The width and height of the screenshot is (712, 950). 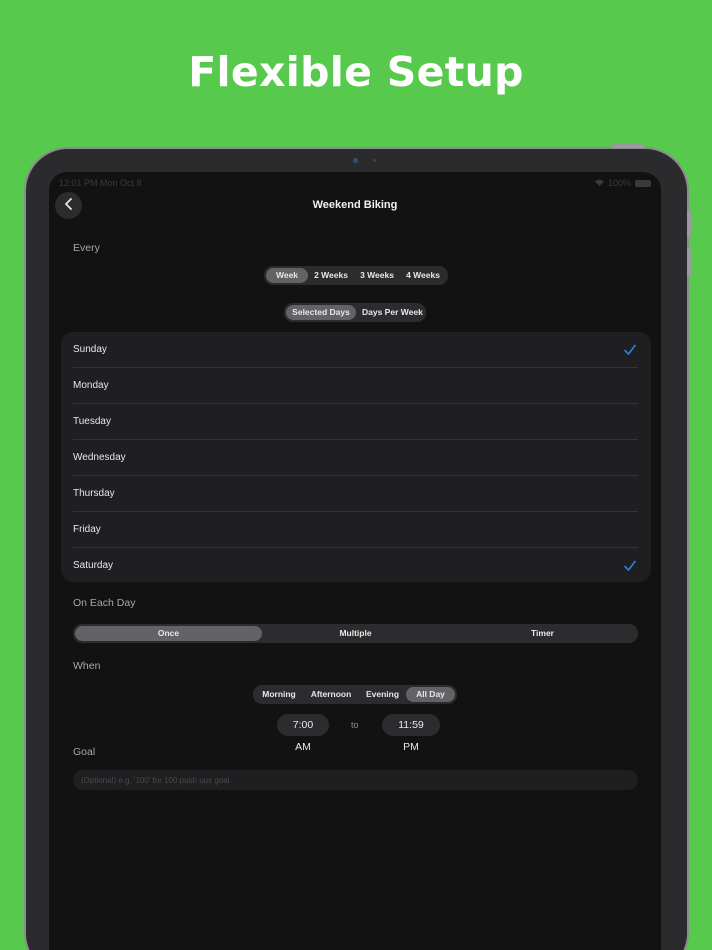 I want to click on day-row-tuesday: Tuesday, so click(x=355, y=422).